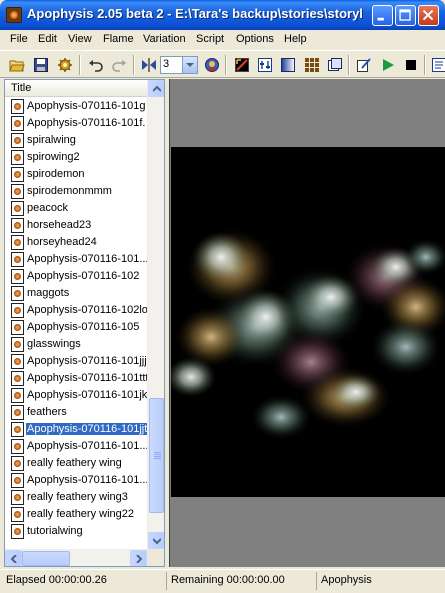 Image resolution: width=445 pixels, height=593 pixels. What do you see at coordinates (222, 64) in the screenshot?
I see `toolbar: 3` at bounding box center [222, 64].